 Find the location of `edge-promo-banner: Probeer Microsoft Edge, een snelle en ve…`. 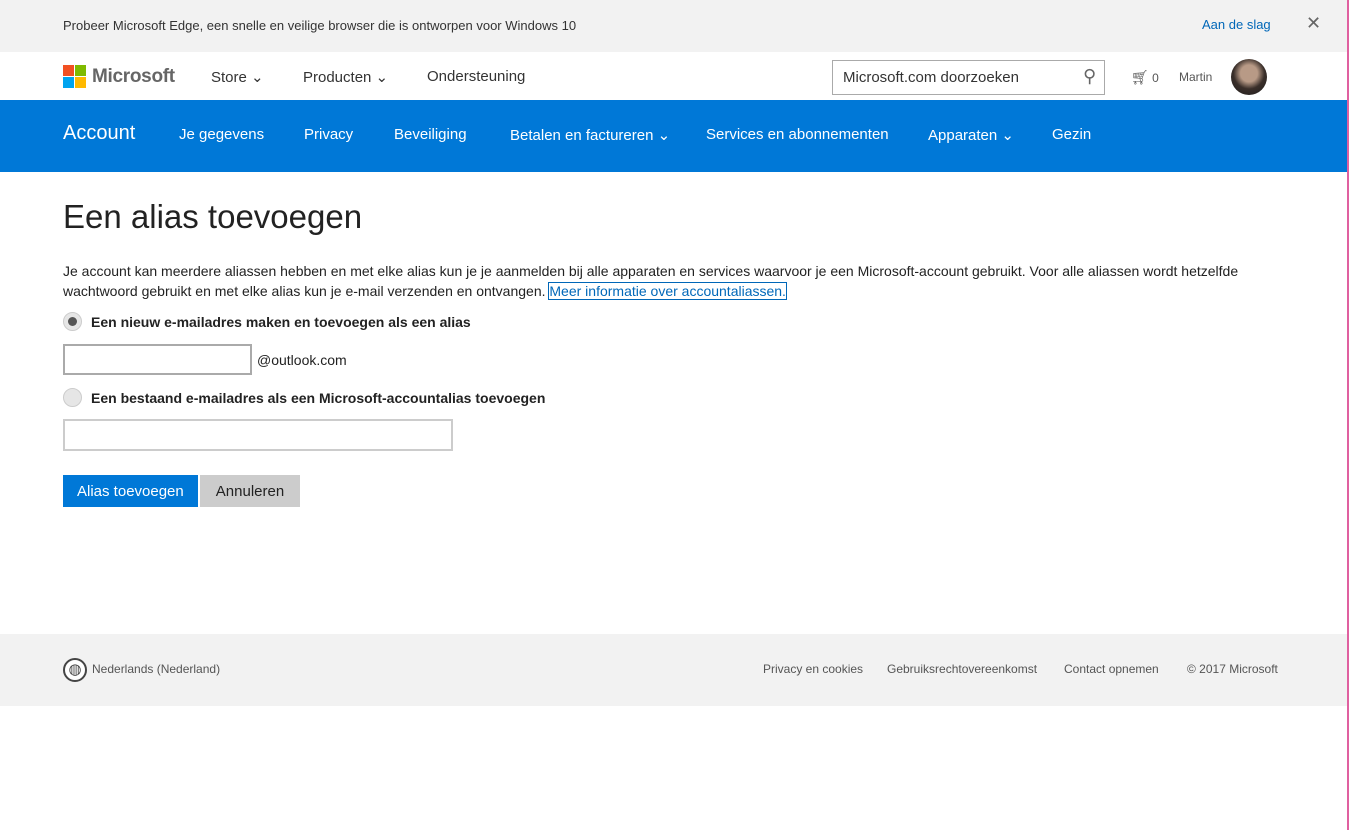

edge-promo-banner: Probeer Microsoft Edge, een snelle en ve… is located at coordinates (673, 26).